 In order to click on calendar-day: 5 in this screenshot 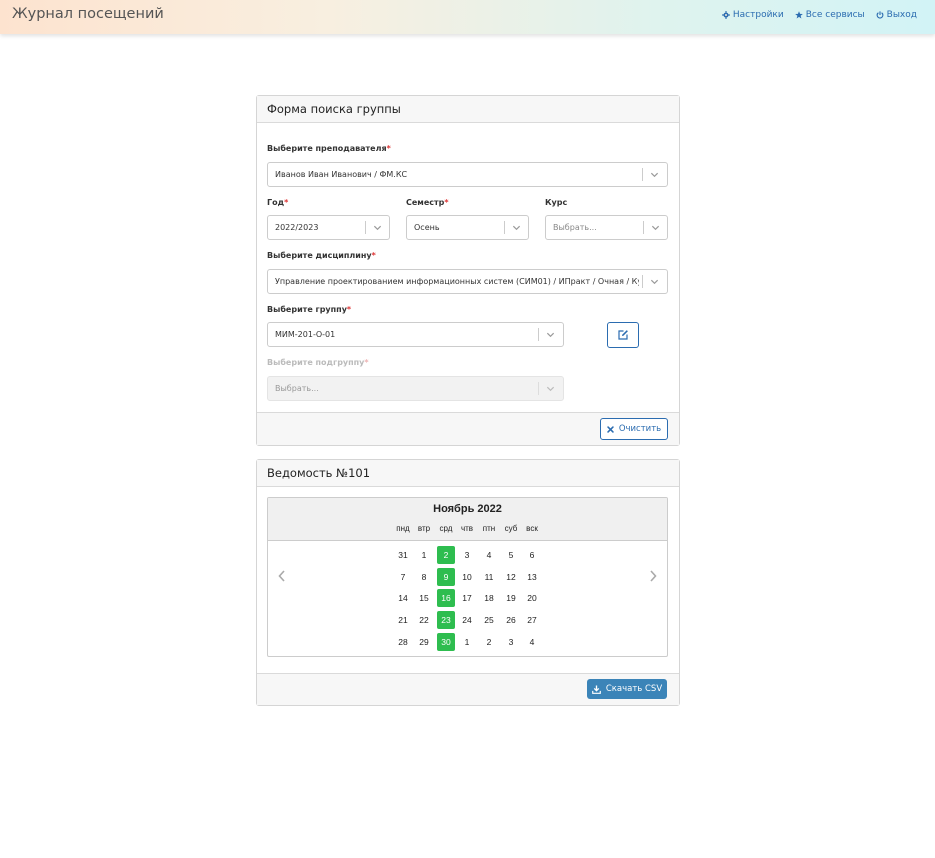, I will do `click(511, 555)`.